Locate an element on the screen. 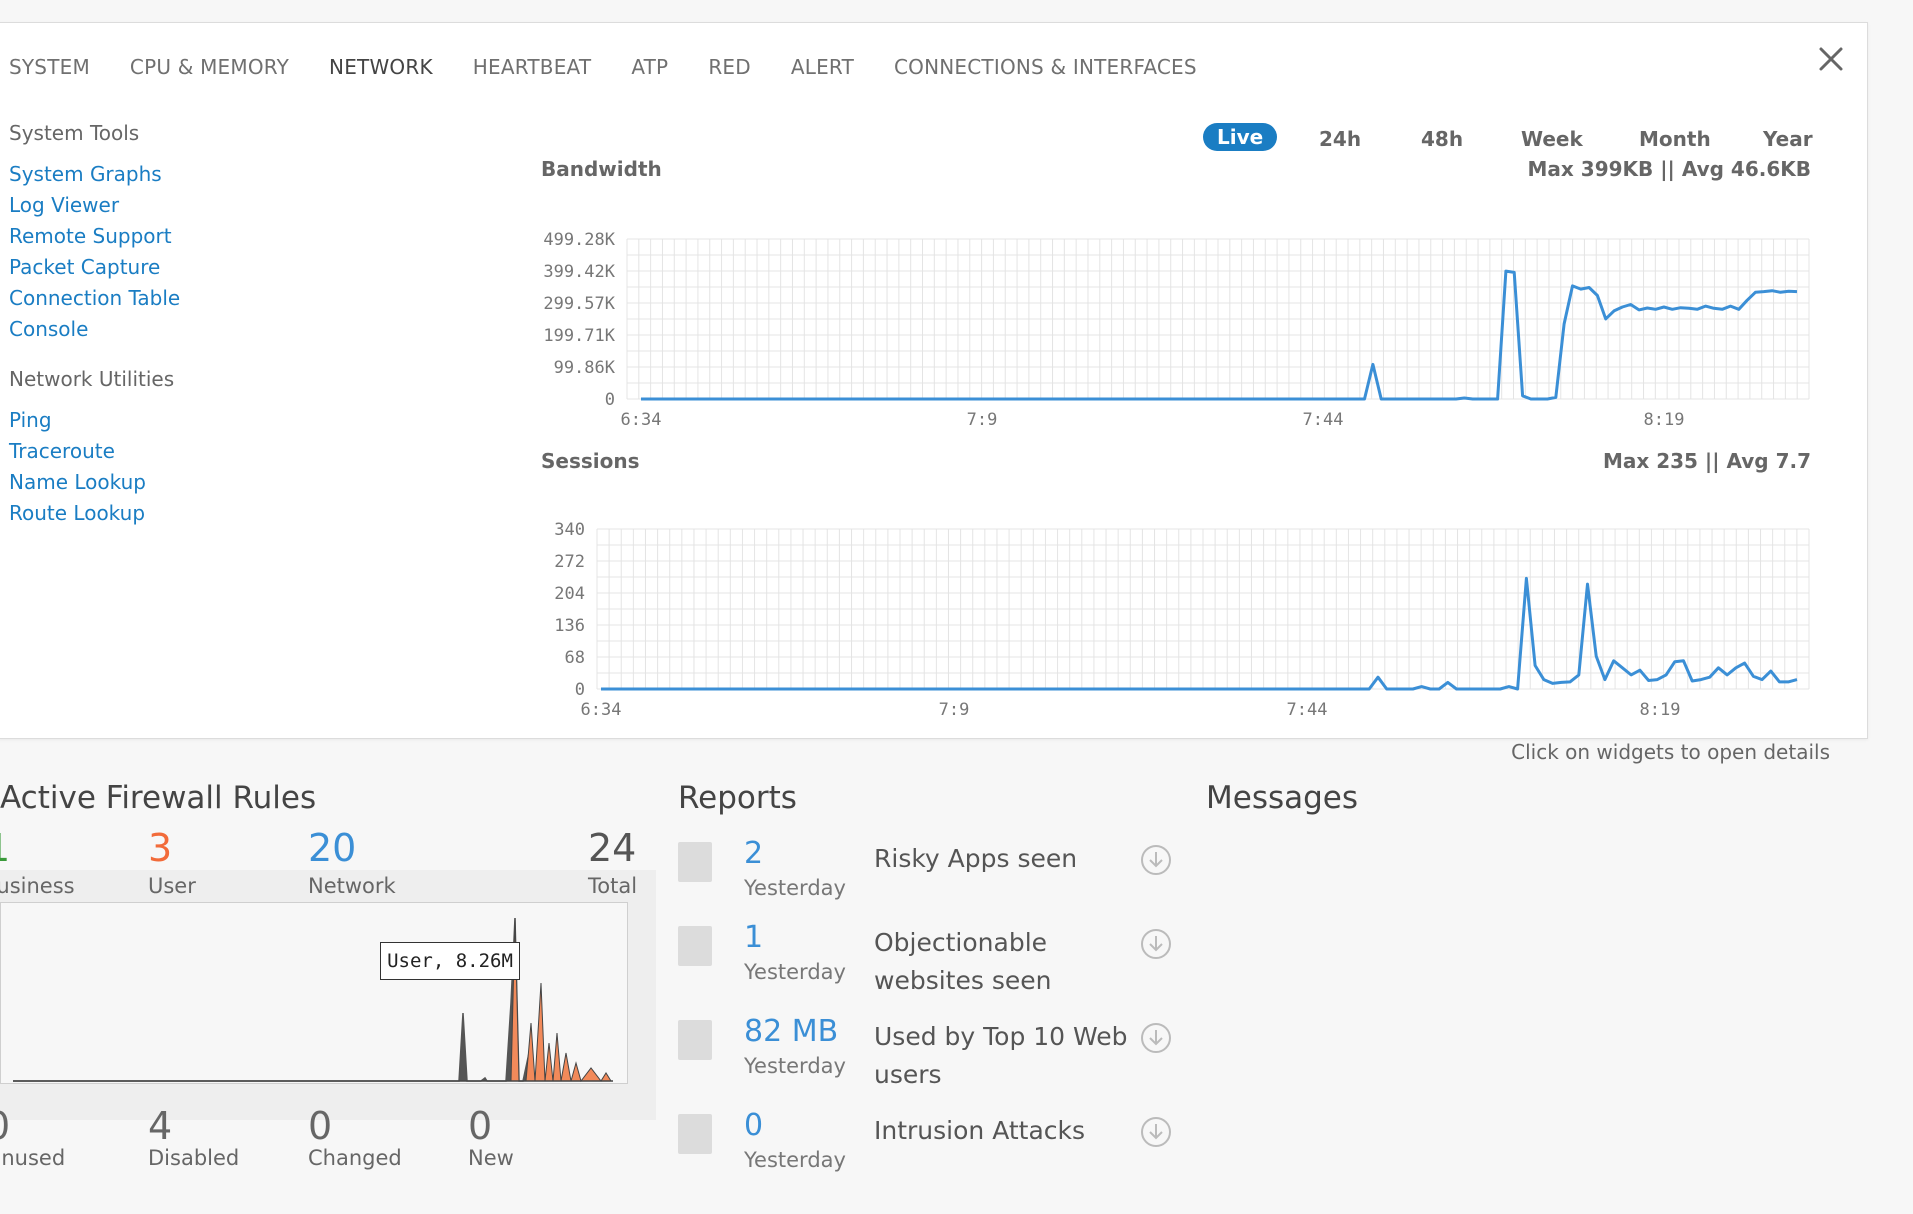 The width and height of the screenshot is (1913, 1214). y-tick-label: 68 is located at coordinates (575, 658).